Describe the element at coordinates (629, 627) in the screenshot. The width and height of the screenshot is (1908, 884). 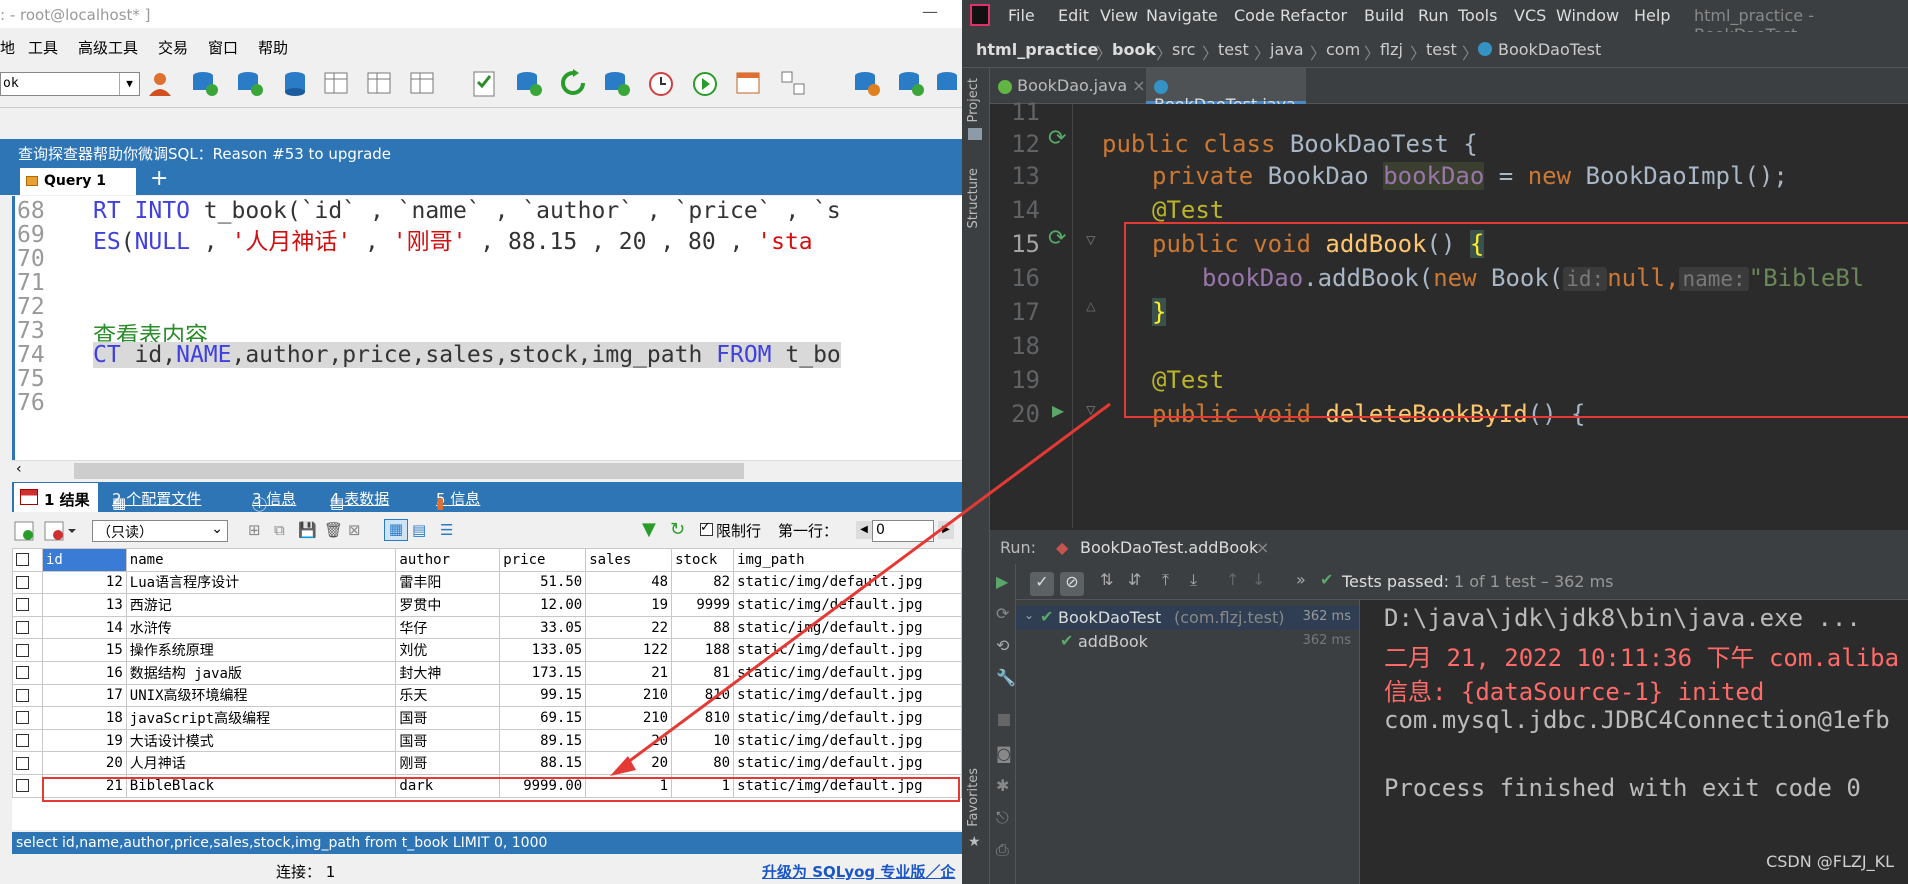
I see `cell-sales: 22` at that location.